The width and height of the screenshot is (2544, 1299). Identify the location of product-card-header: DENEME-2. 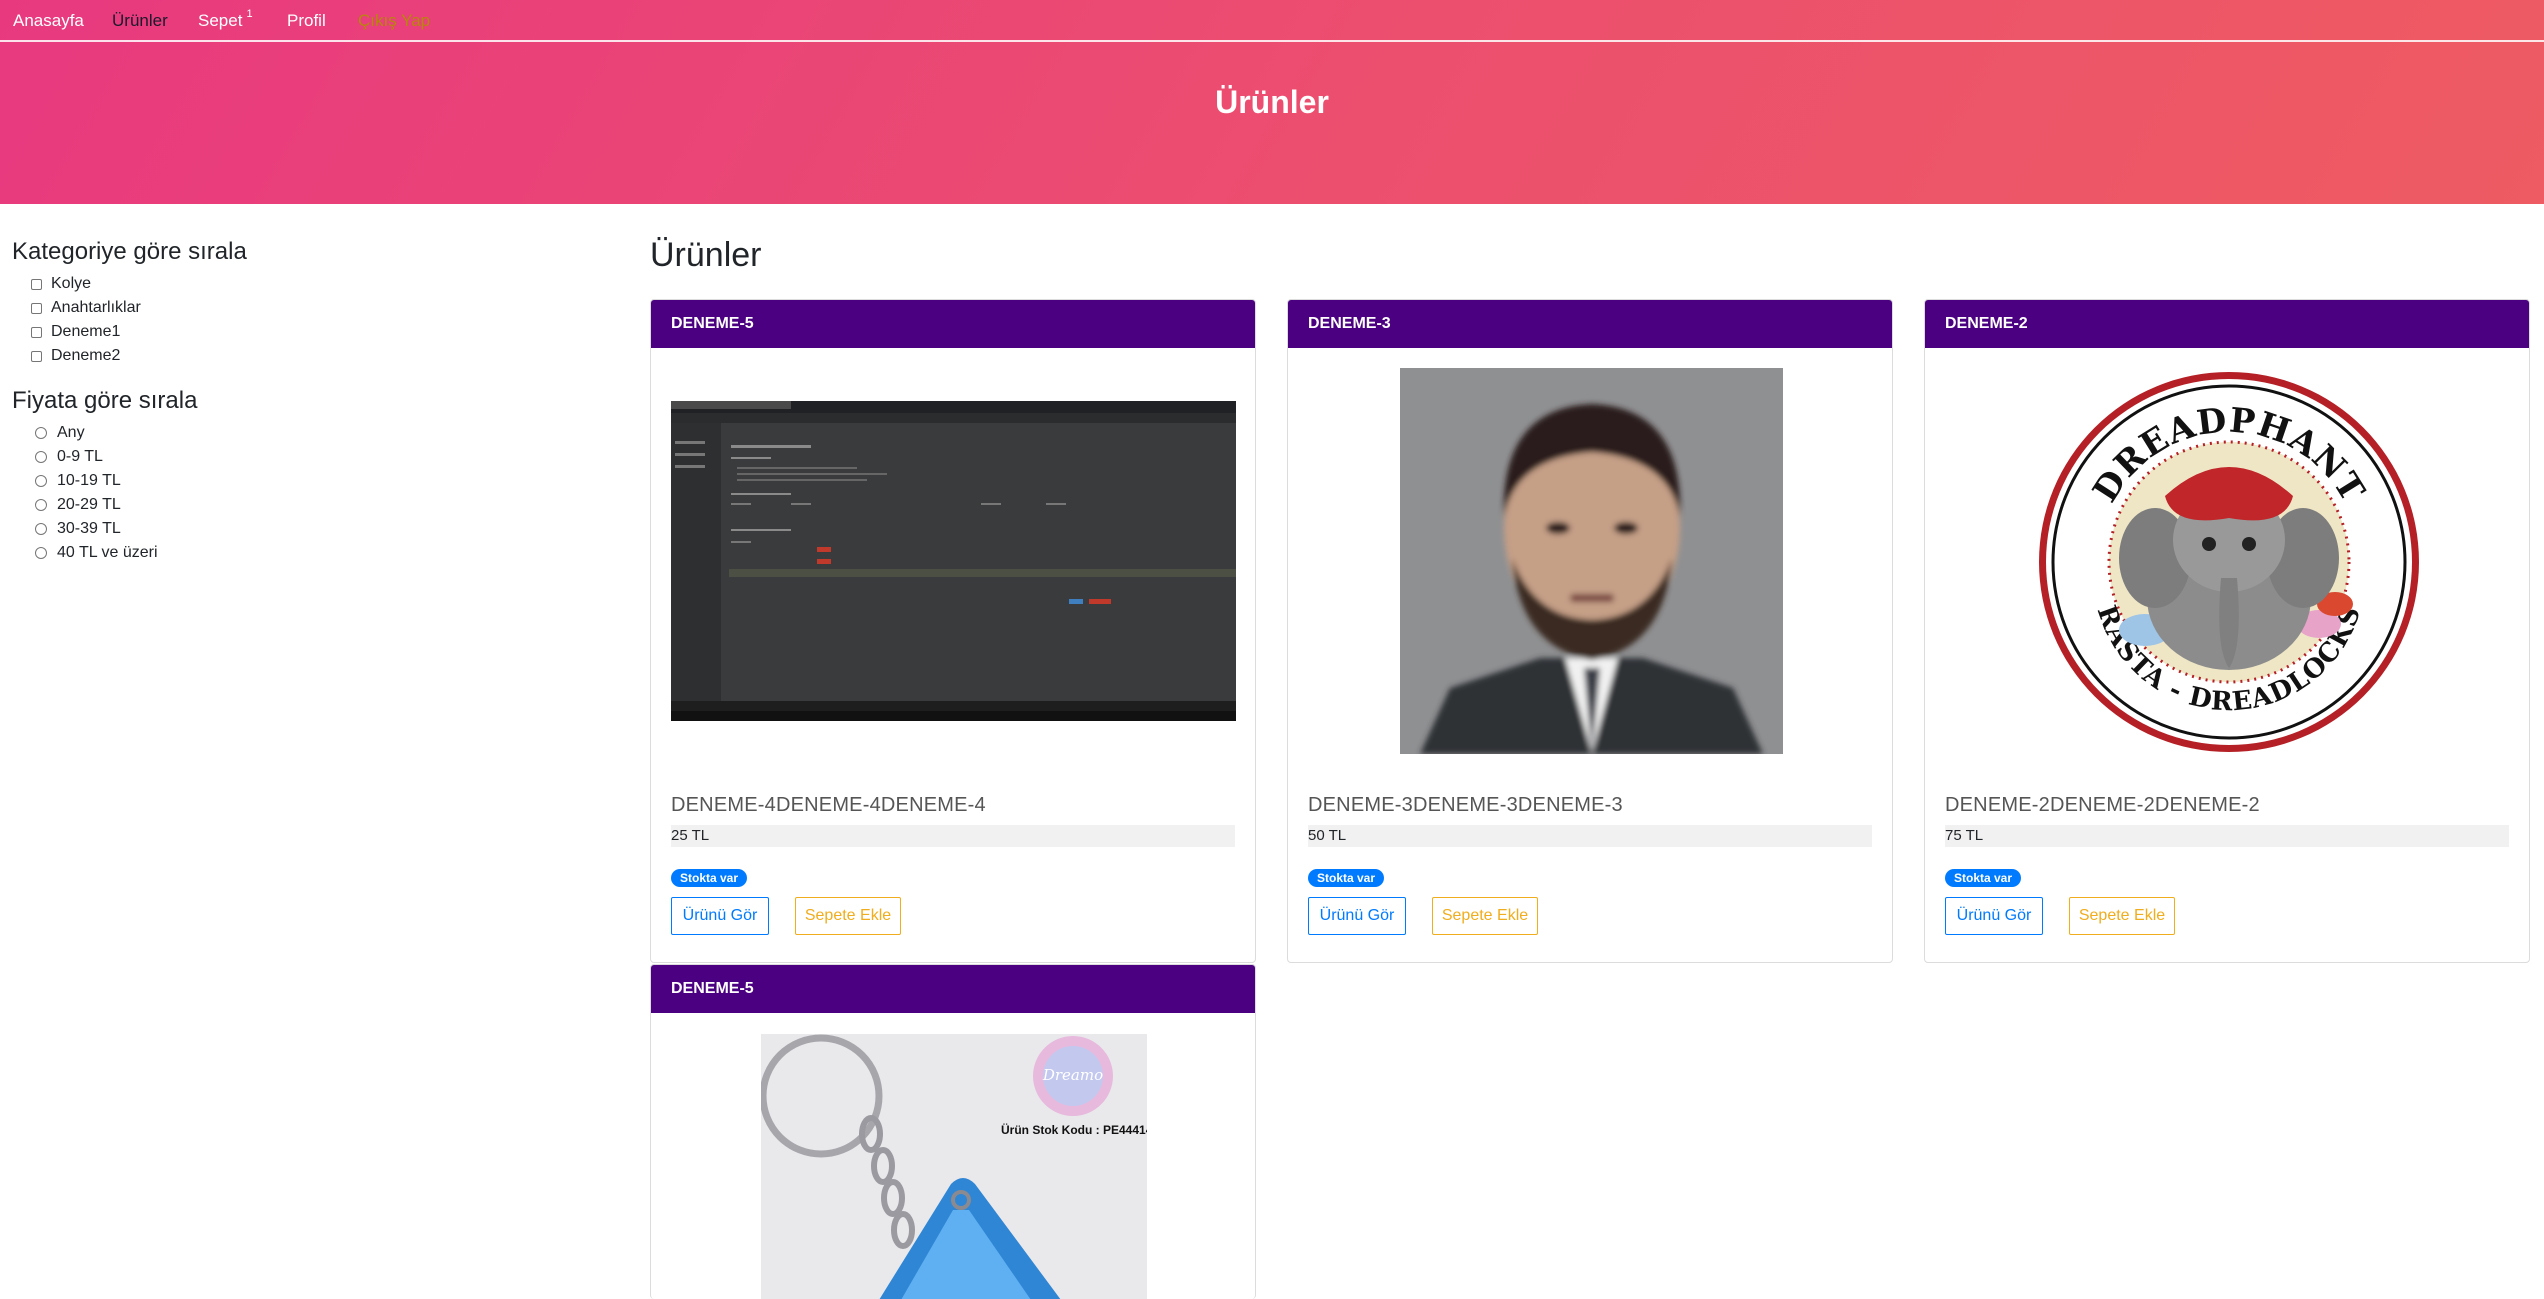
(2227, 324).